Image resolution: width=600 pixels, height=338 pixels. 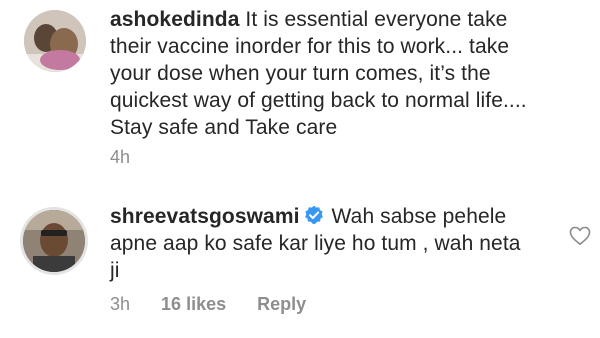 What do you see at coordinates (174, 19) in the screenshot?
I see `comment-username: ashokedinda` at bounding box center [174, 19].